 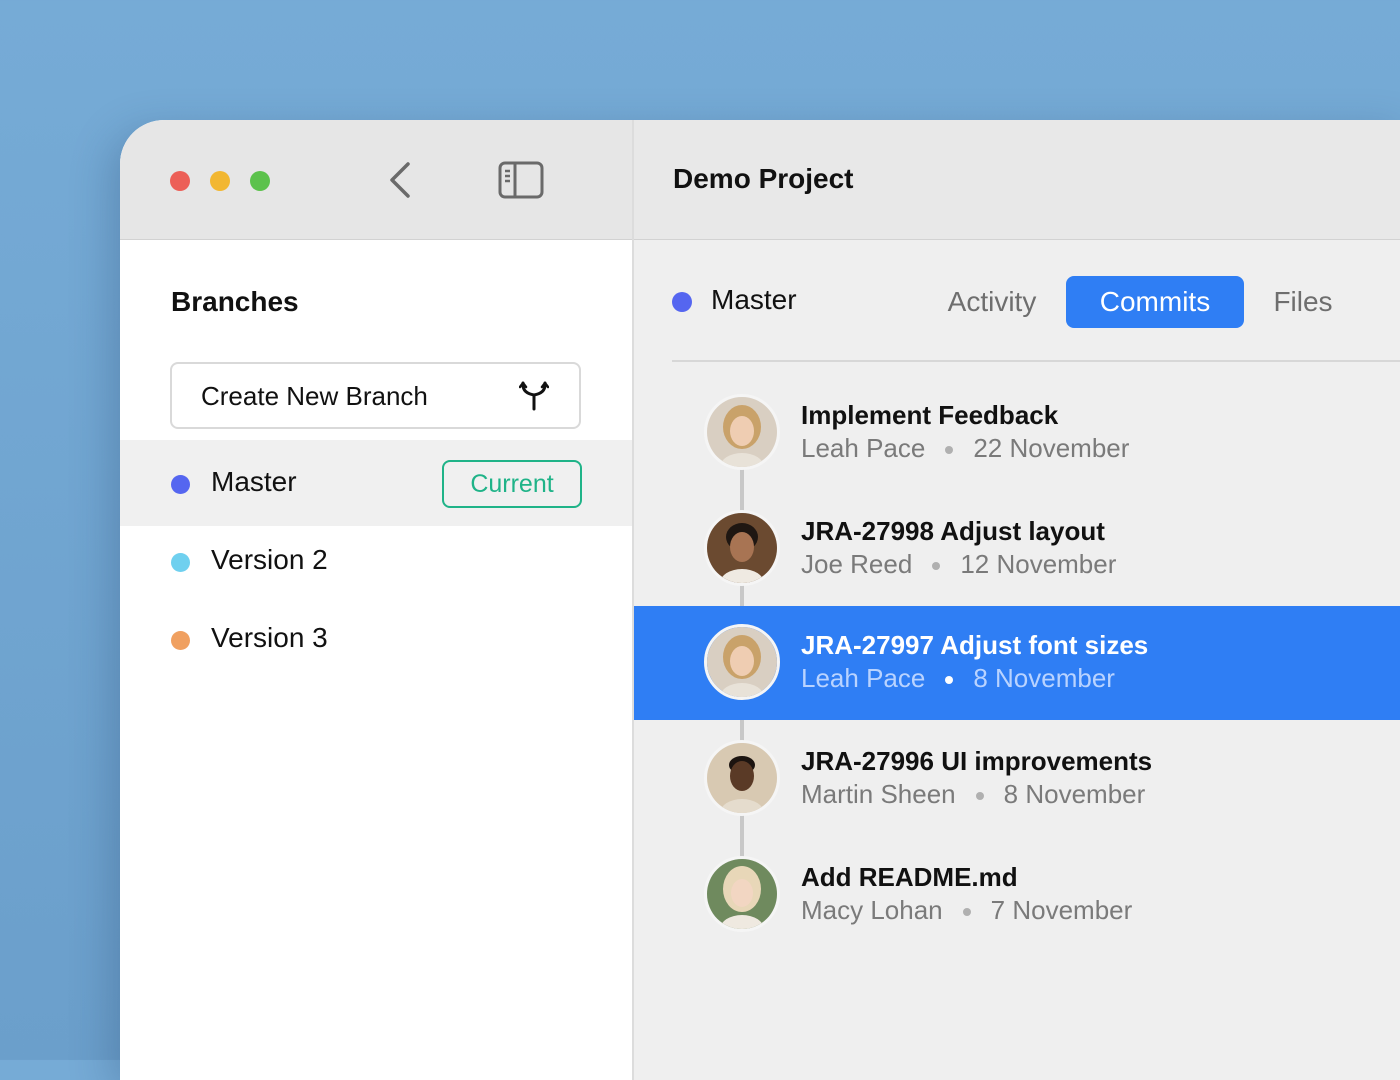 I want to click on zoom-window-button, so click(x=260, y=181).